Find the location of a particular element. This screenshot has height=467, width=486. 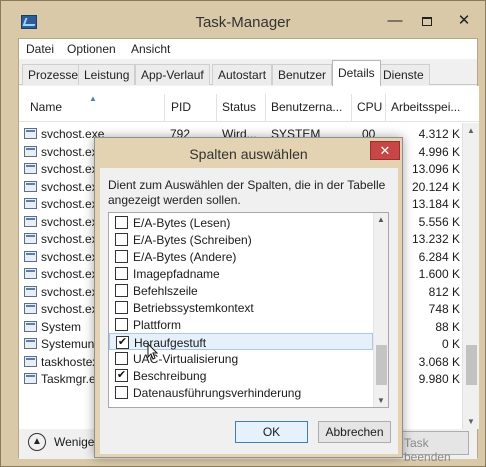

column-option: Befehlszeile is located at coordinates (241, 290).